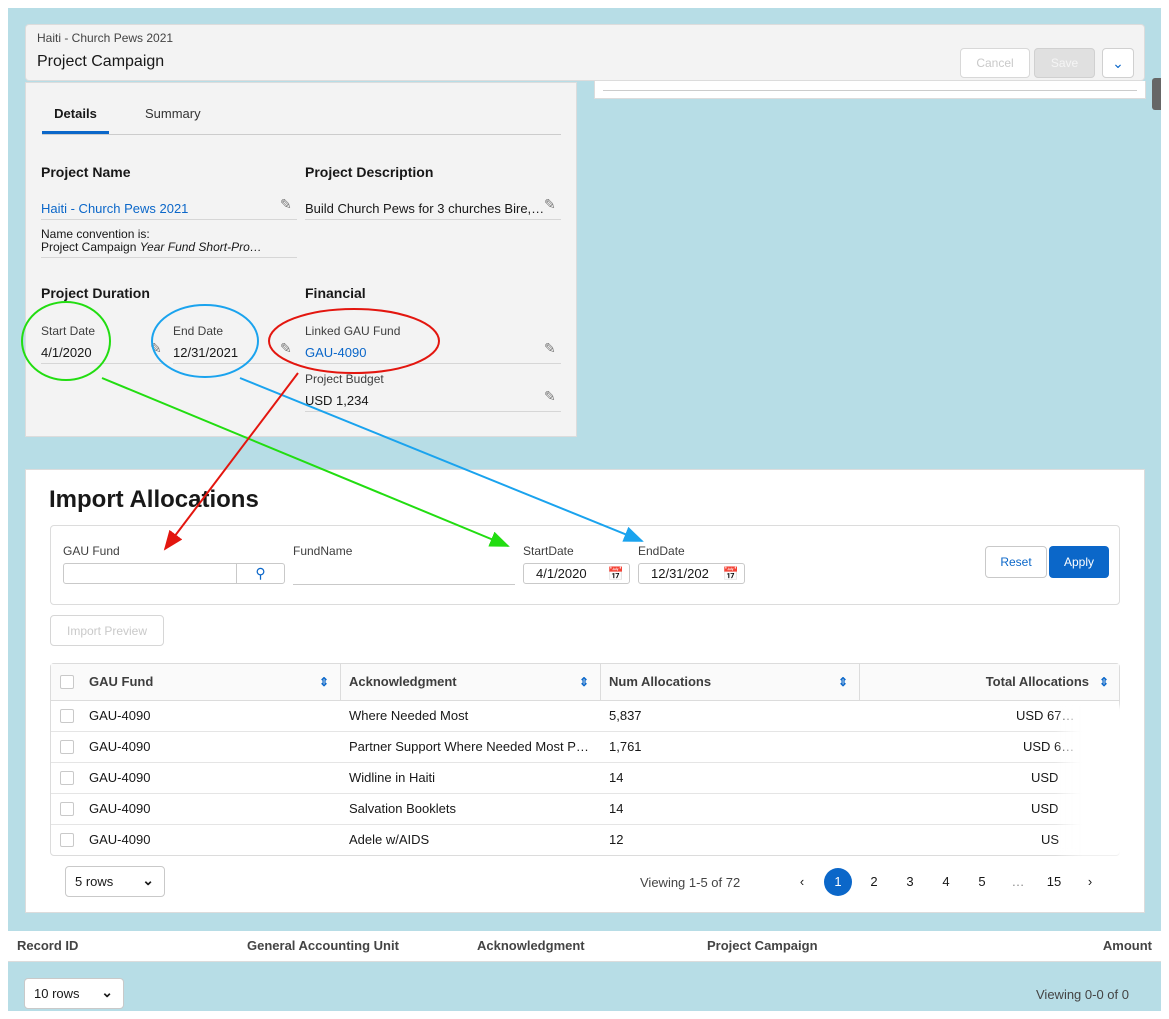 The height and width of the screenshot is (1019, 1169). I want to click on gau-fund-input, so click(150, 573).